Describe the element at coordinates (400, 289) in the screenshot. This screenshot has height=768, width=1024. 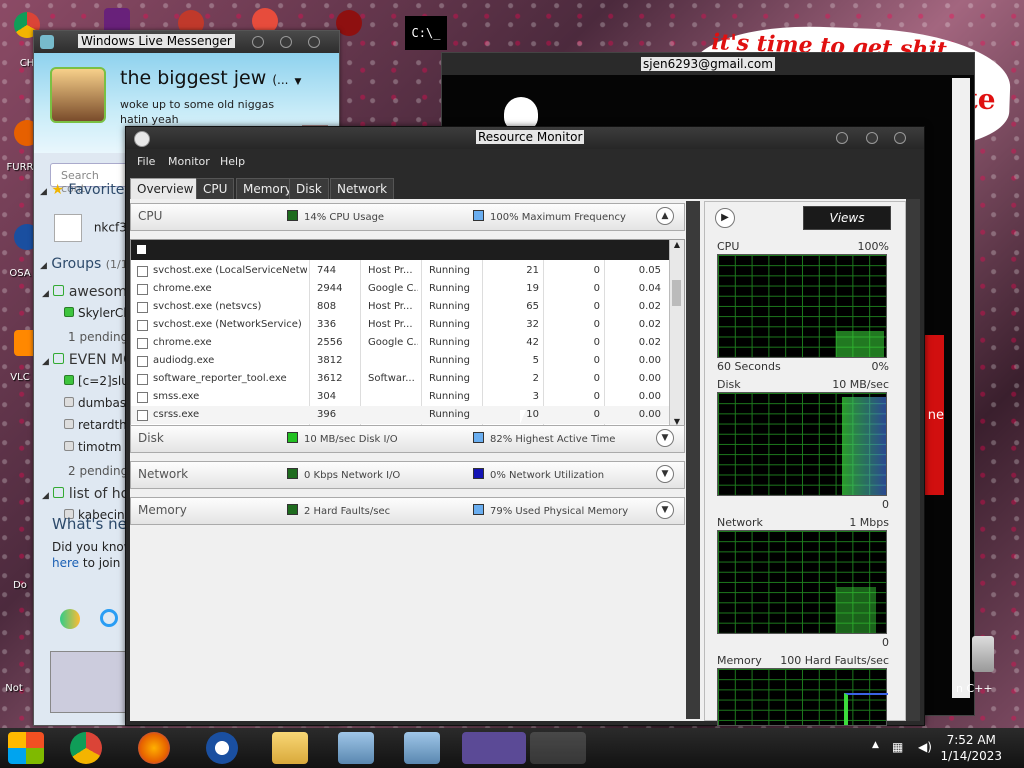
I see `table-row: chrome.exe 2944 Google C... Running 19 0 0.04` at that location.